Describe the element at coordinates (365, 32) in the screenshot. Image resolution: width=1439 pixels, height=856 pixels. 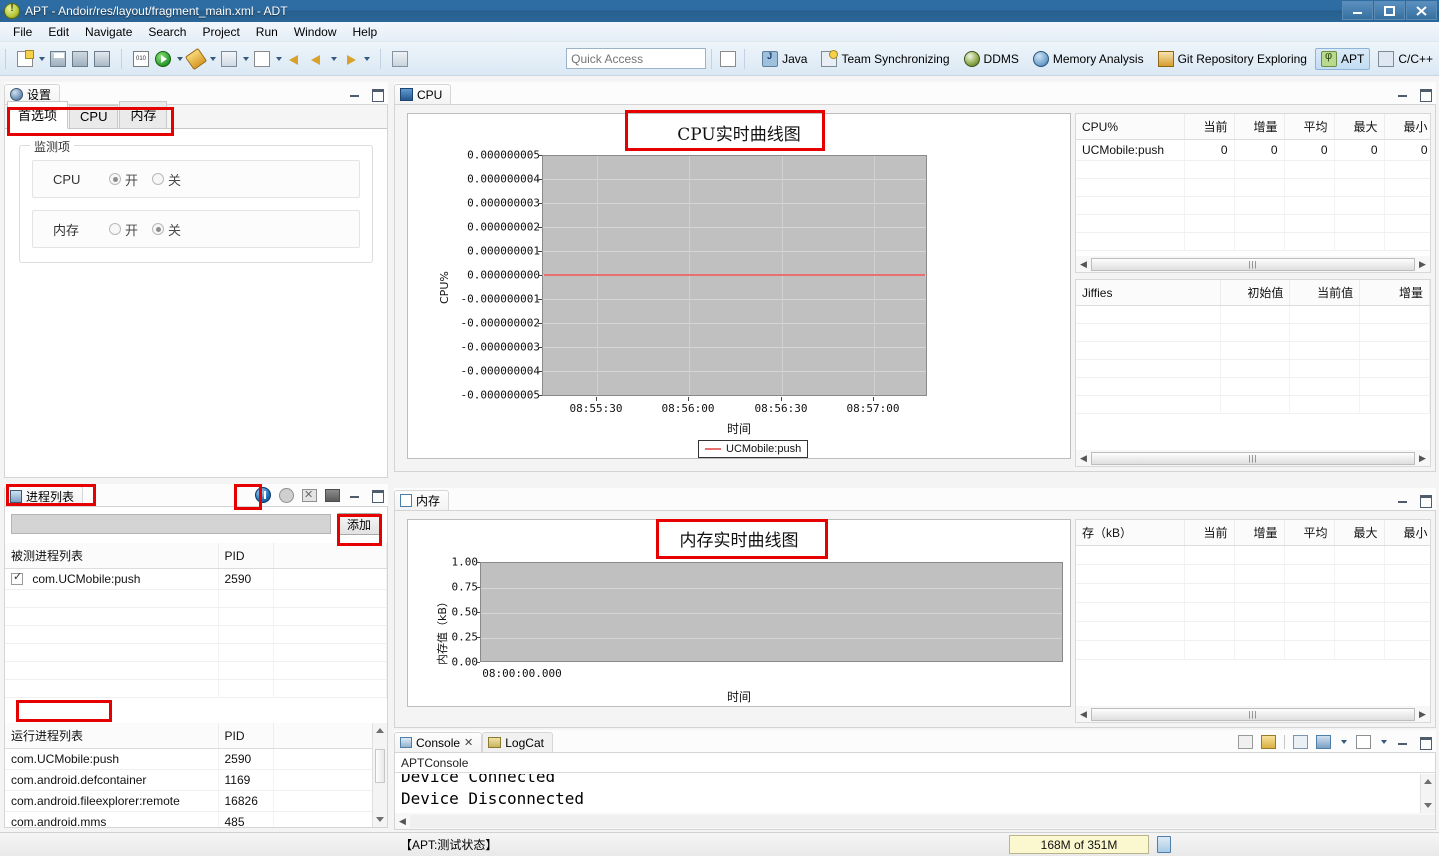
I see `menu-help: Help` at that location.